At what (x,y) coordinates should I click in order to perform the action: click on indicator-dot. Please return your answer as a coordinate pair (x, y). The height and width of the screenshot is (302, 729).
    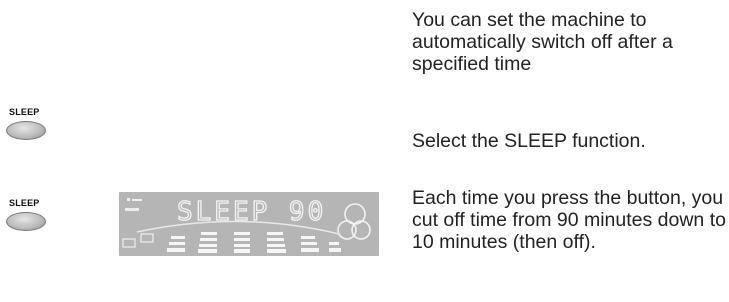
    Looking at the image, I should click on (128, 199).